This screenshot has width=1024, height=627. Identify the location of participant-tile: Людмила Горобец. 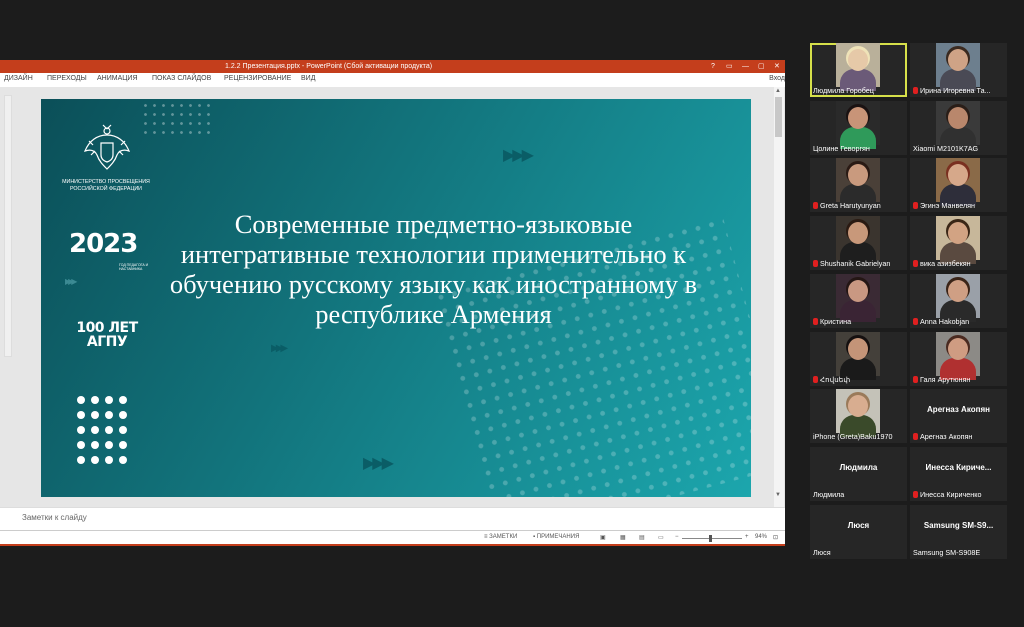
(858, 70).